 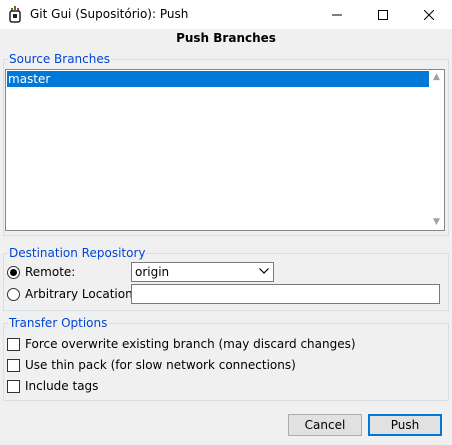 I want to click on vertical-scrollbar: ▲ ▼, so click(x=436, y=150).